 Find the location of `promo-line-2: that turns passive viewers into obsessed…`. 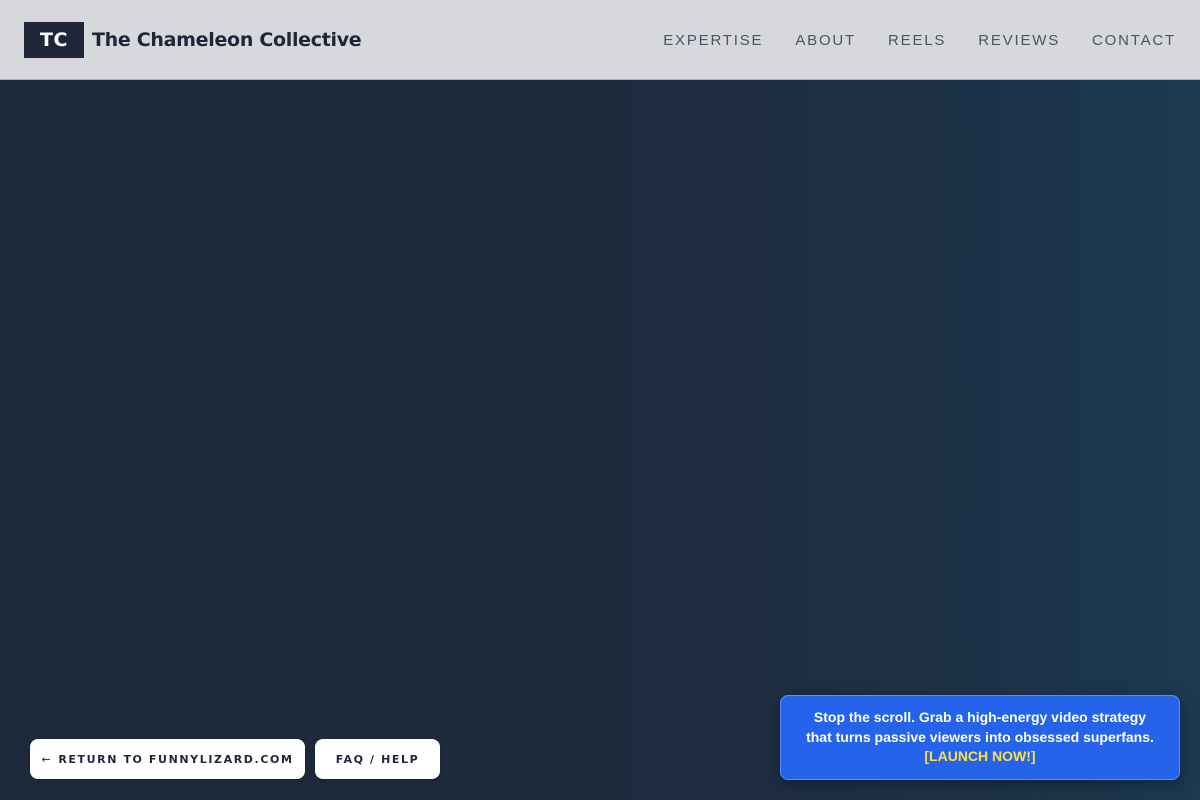

promo-line-2: that turns passive viewers into obsessed… is located at coordinates (980, 736).